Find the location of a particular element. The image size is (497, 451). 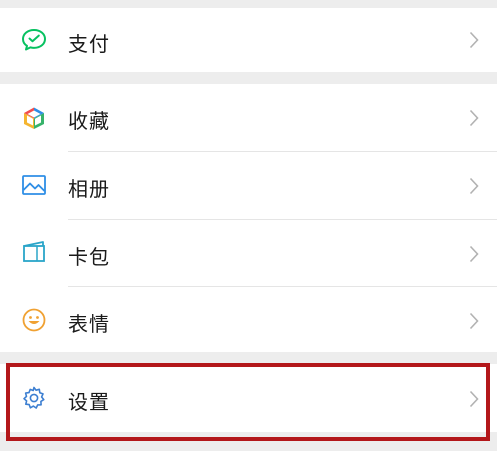

pay-group: 支付 is located at coordinates (248, 40).